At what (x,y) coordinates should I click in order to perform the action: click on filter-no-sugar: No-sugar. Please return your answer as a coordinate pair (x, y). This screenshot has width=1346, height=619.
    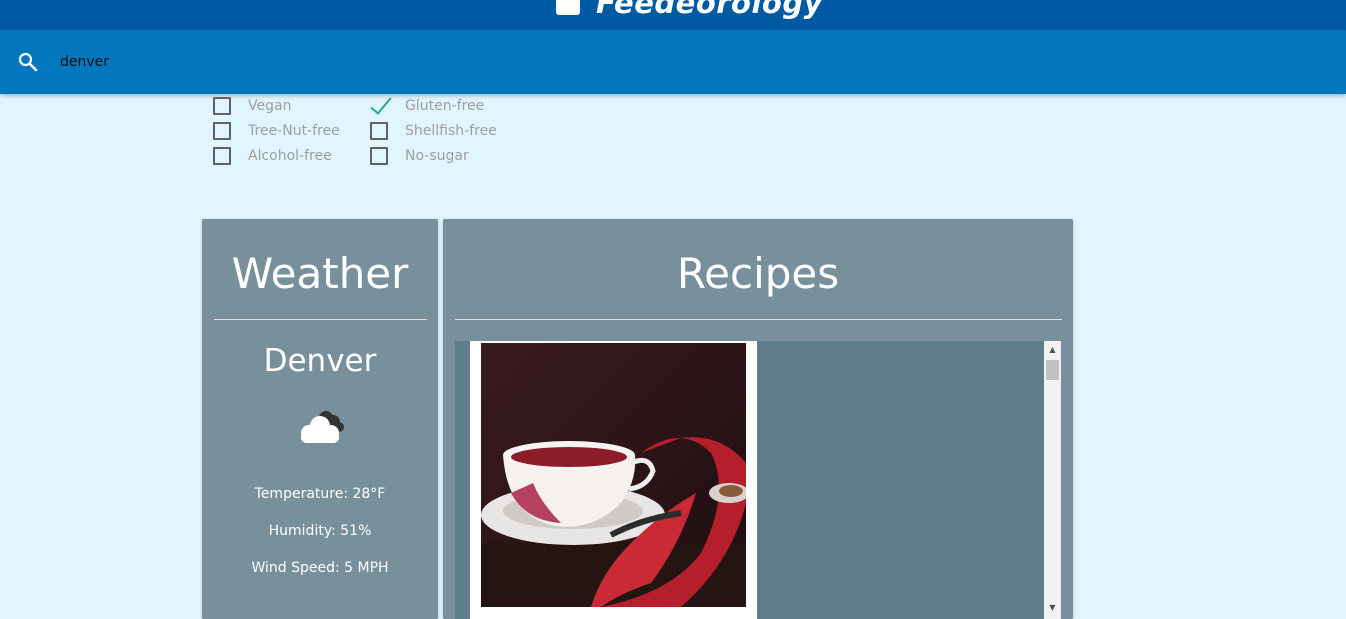
    Looking at the image, I should click on (448, 156).